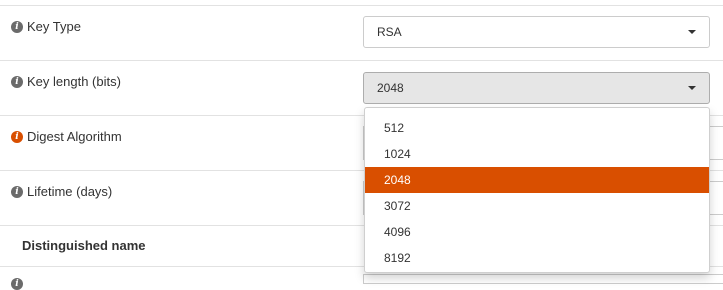 The image size is (723, 290). Describe the element at coordinates (54, 26) in the screenshot. I see `key-type-label: Key Type` at that location.